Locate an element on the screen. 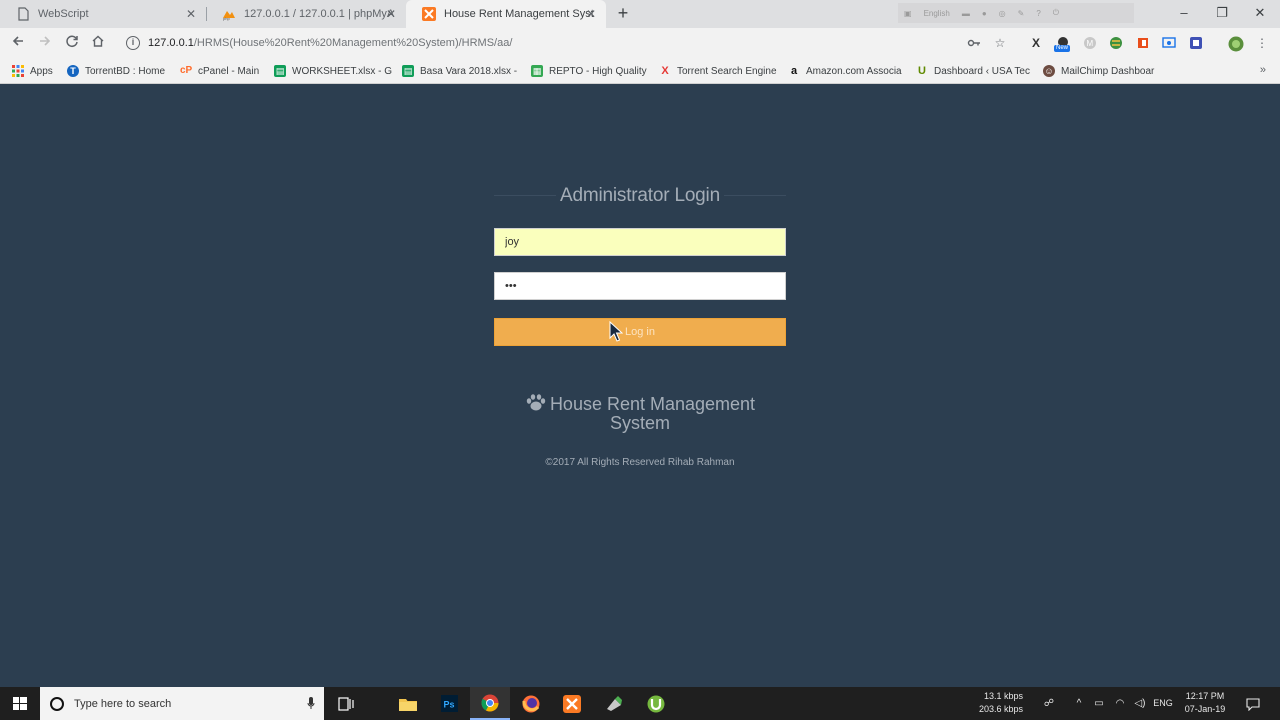  wifi-icon: ◠ is located at coordinates (1120, 704).